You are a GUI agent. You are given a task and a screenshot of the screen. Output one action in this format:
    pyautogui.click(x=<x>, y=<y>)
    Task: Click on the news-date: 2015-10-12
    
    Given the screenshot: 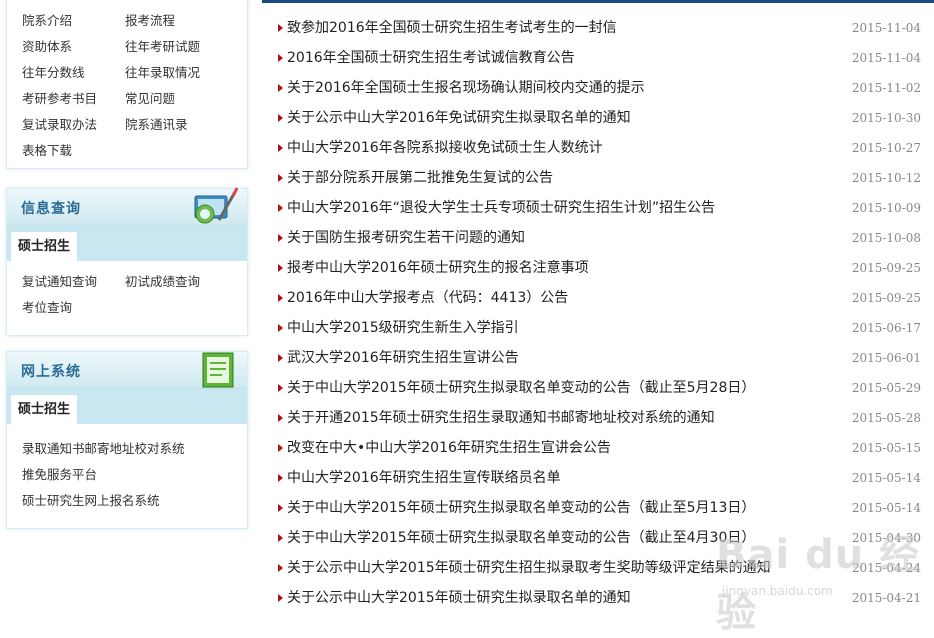 What is the action you would take?
    pyautogui.click(x=886, y=178)
    